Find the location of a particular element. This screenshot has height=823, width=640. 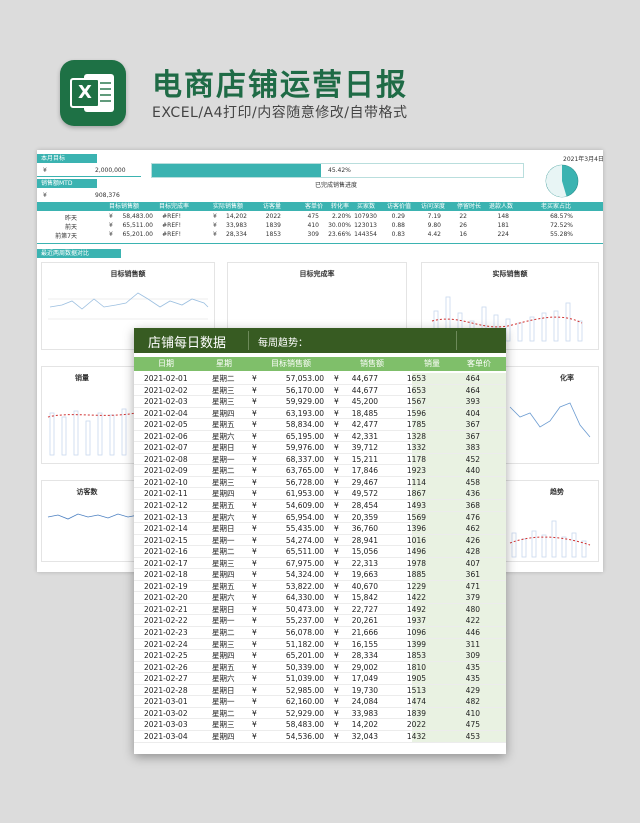

cell-wd: 星期日 is located at coordinates (223, 529).